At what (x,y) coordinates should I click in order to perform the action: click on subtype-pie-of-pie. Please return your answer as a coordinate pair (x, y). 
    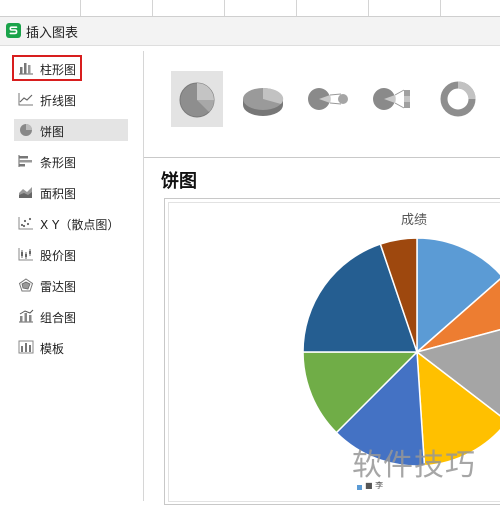
    Looking at the image, I should click on (328, 99).